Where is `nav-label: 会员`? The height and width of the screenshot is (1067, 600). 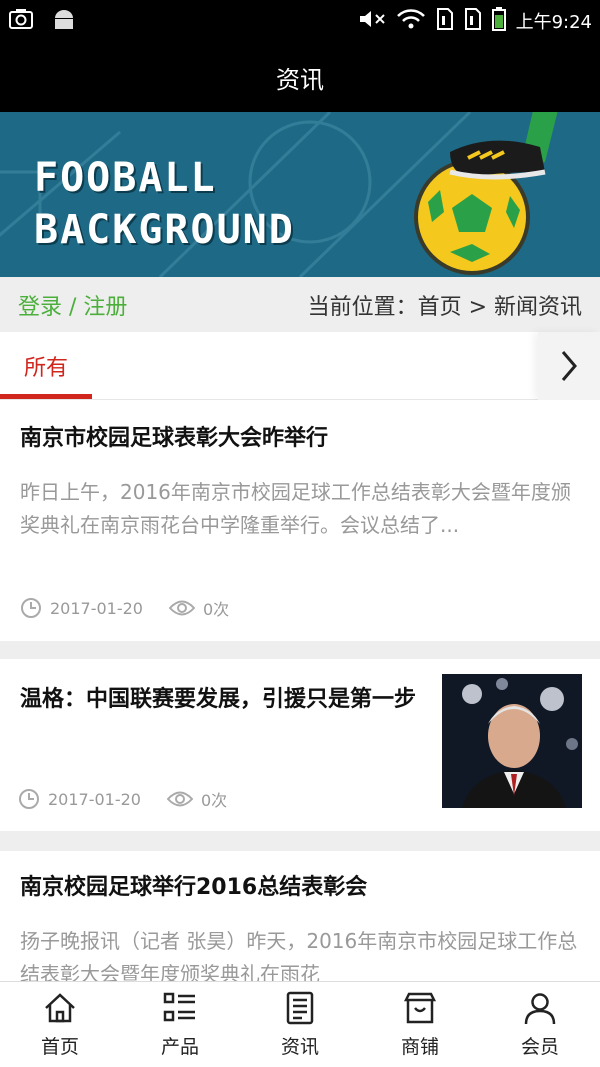
nav-label: 会员 is located at coordinates (539, 1047).